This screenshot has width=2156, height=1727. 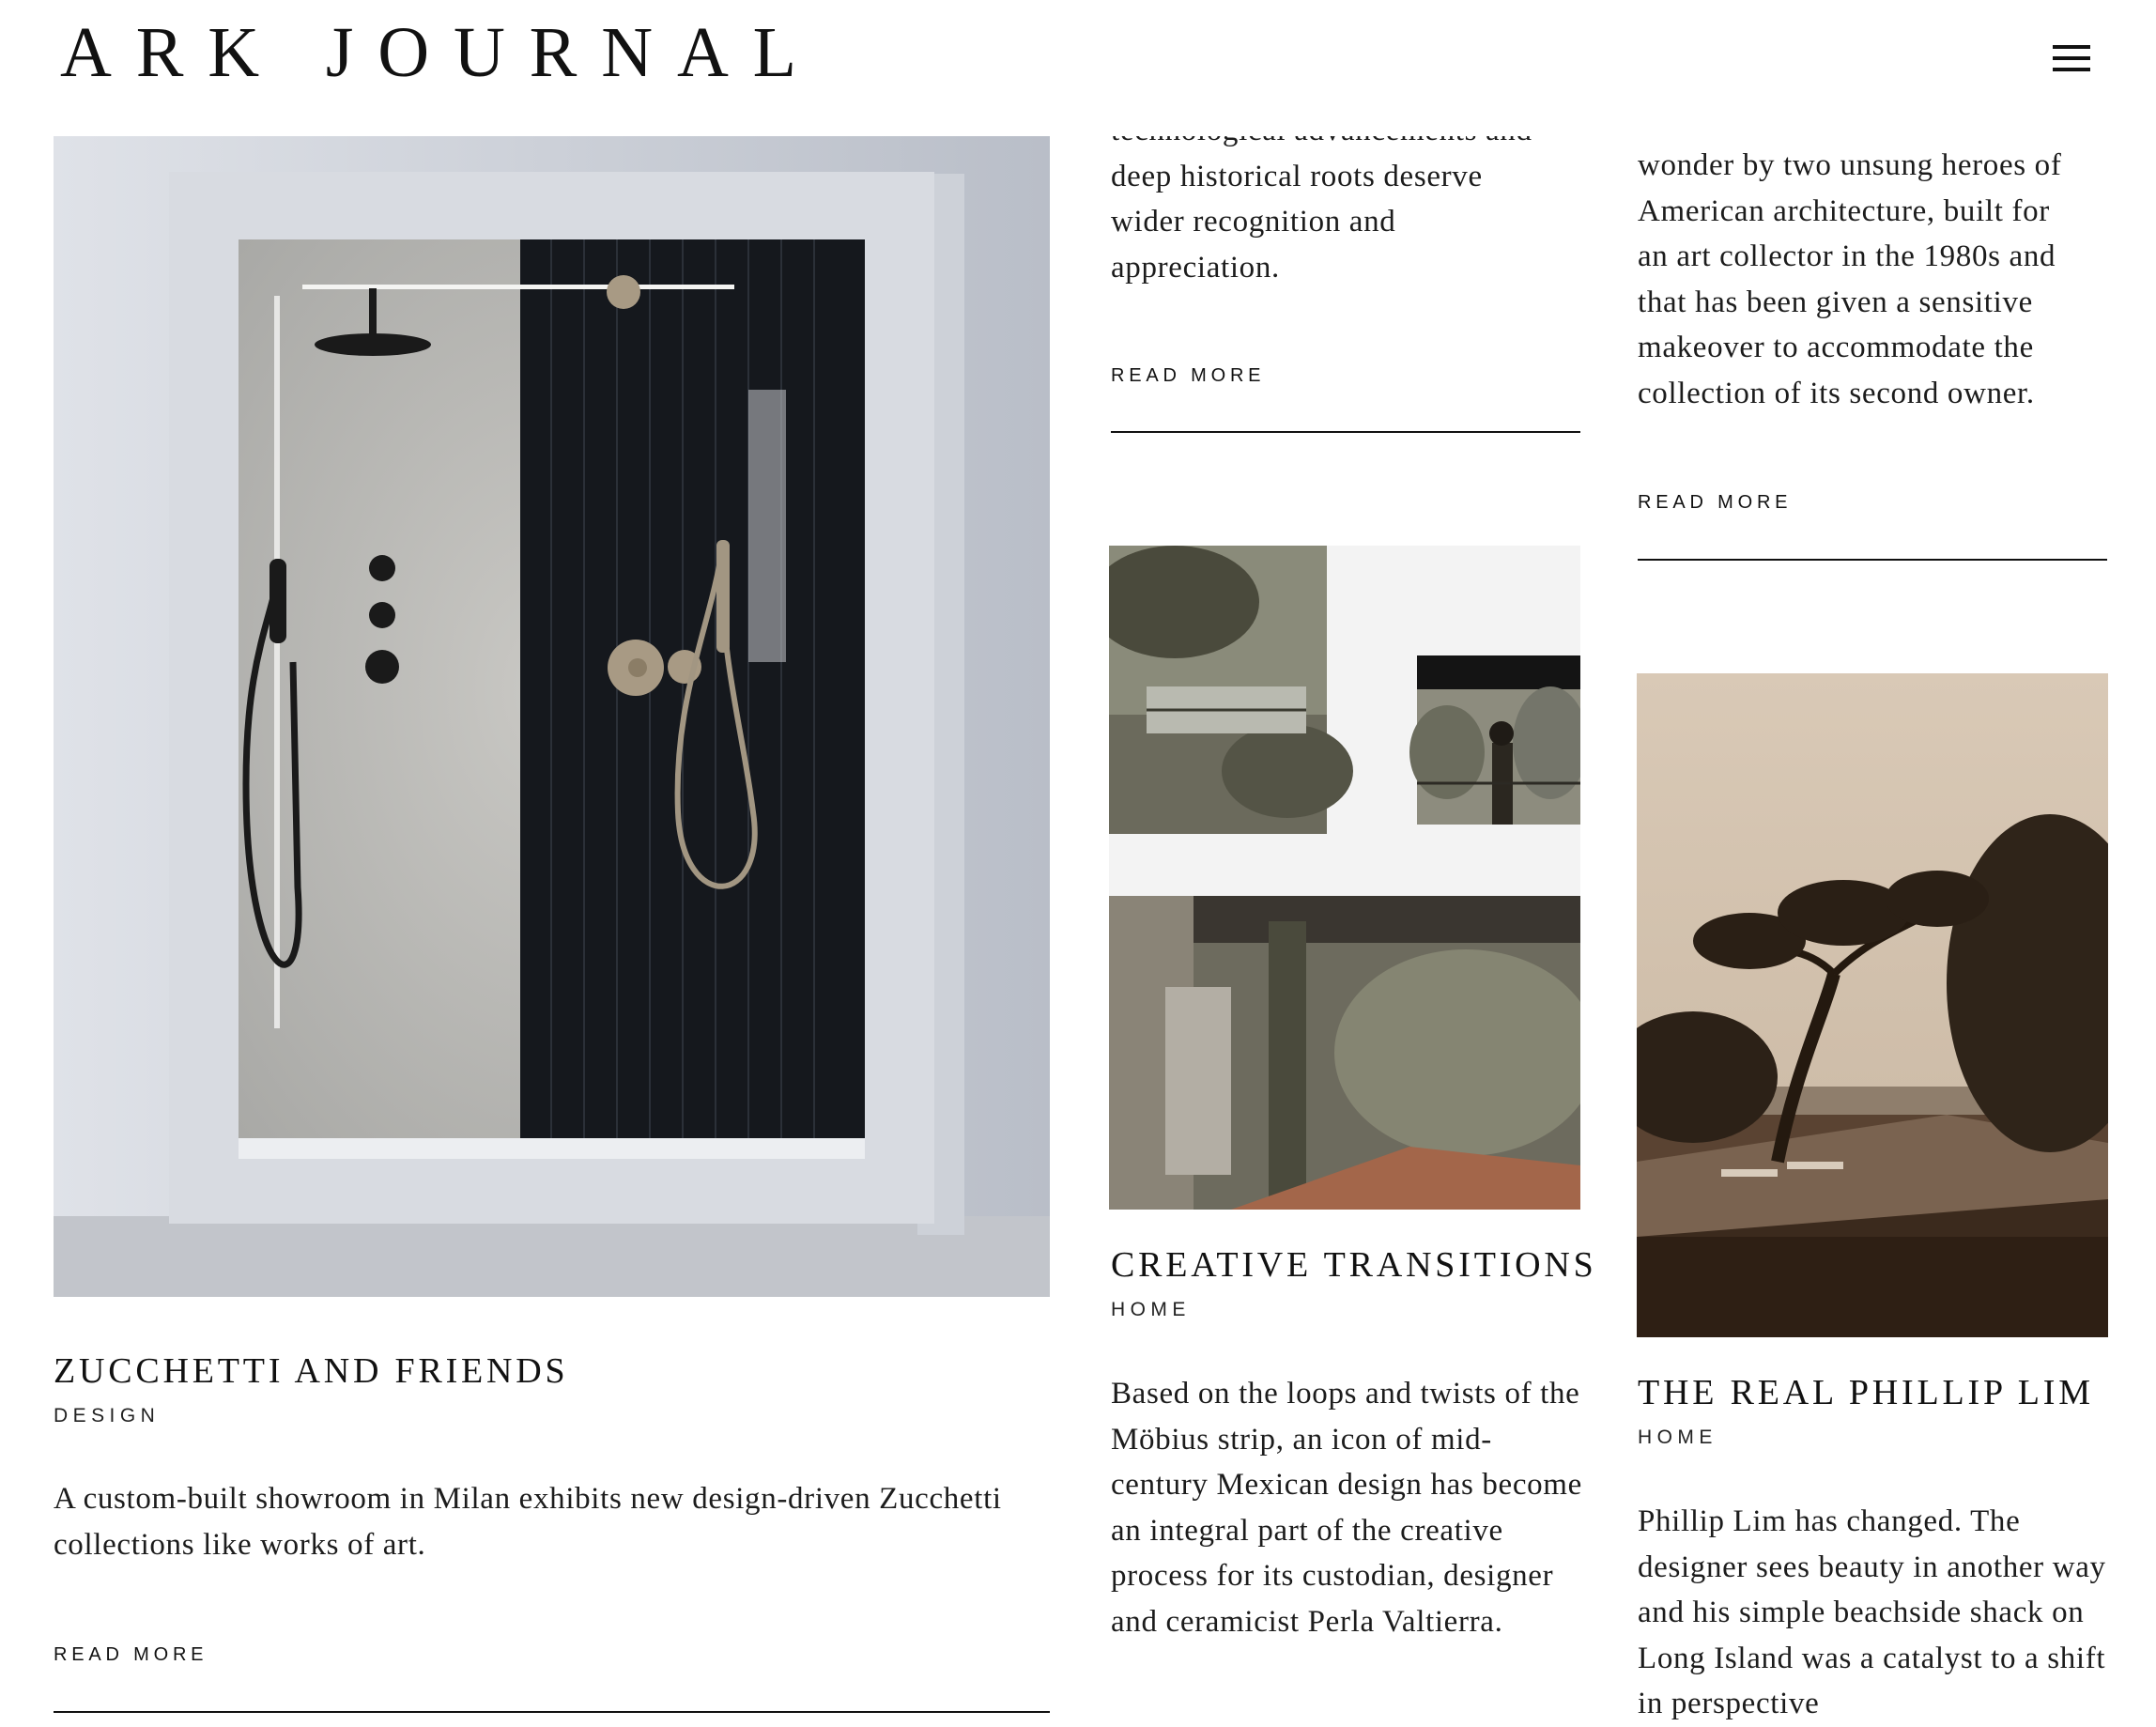 What do you see at coordinates (1344, 878) in the screenshot?
I see `article-image-creative-transitions` at bounding box center [1344, 878].